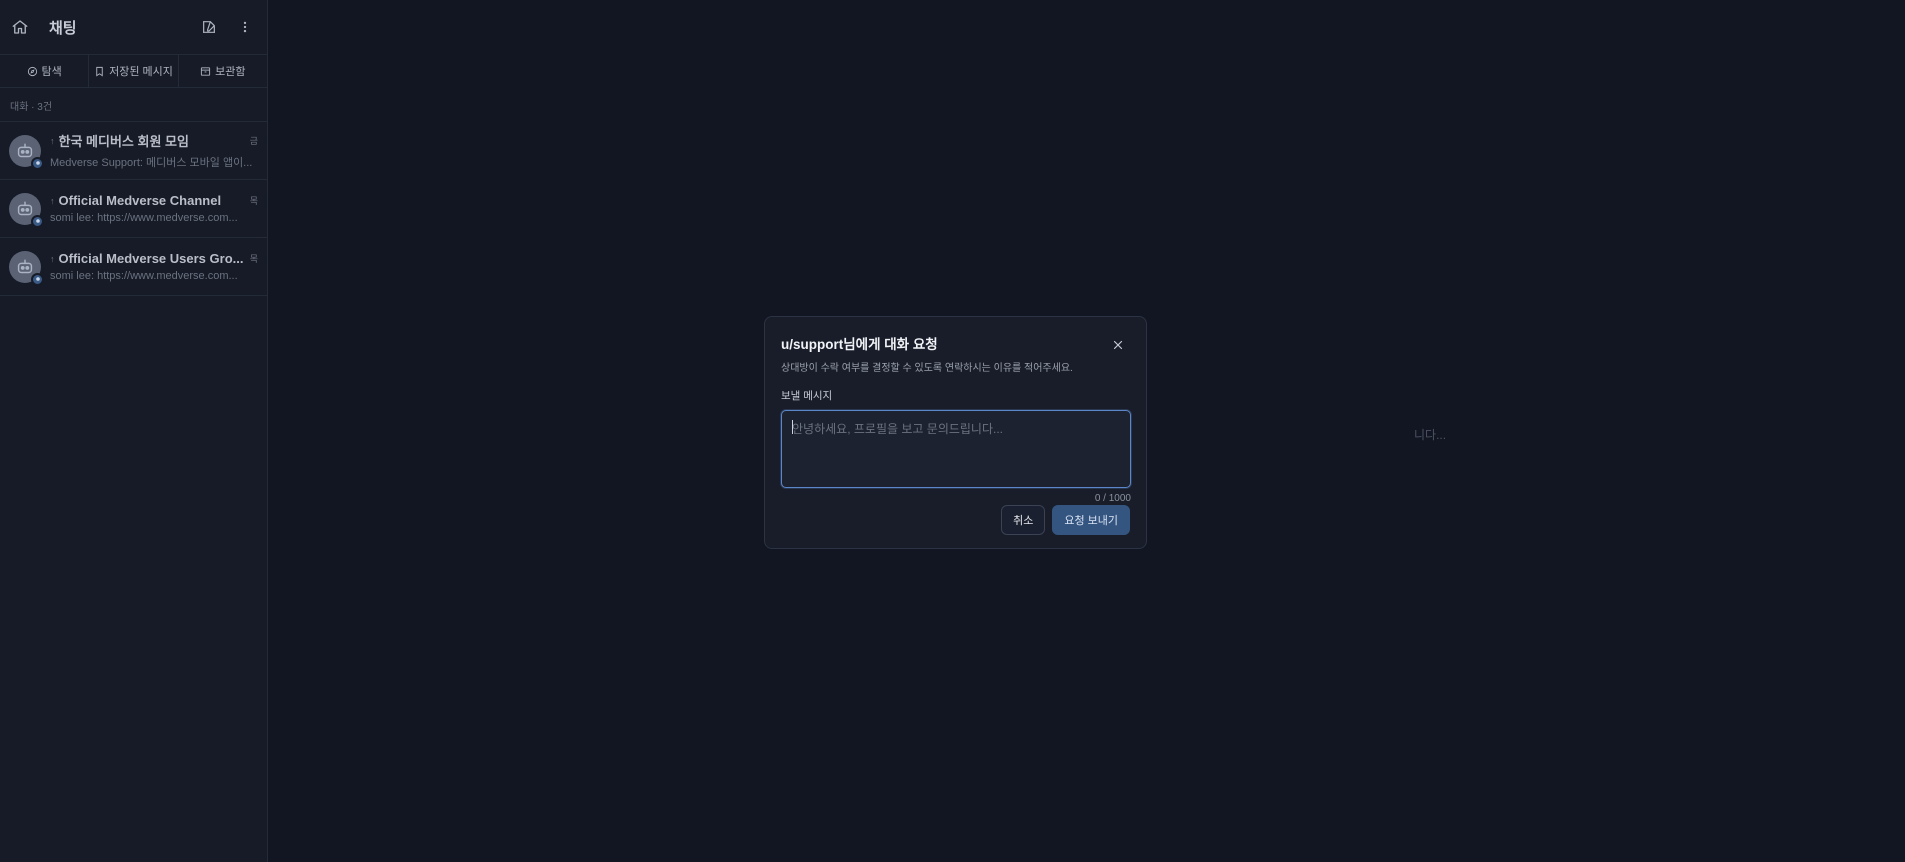  I want to click on modal-actions: 취소 요청 보내기, so click(1065, 520).